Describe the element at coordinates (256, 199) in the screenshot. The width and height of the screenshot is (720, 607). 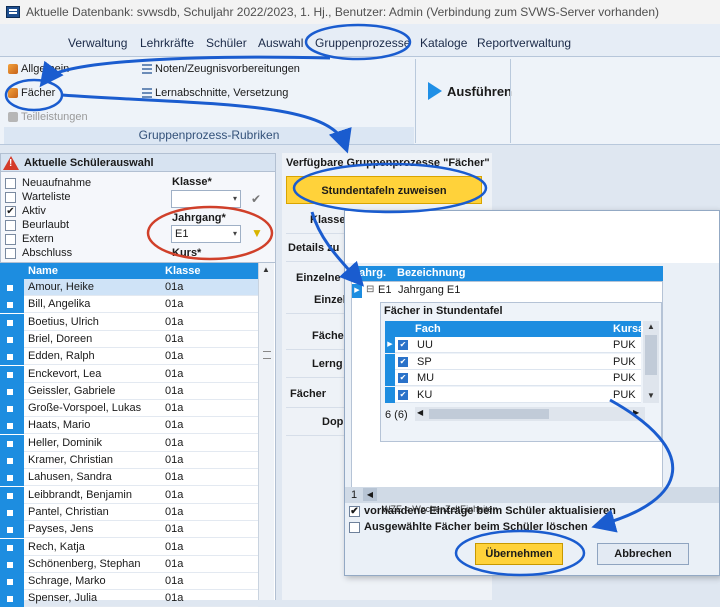
I see `check-icon: ✔` at that location.